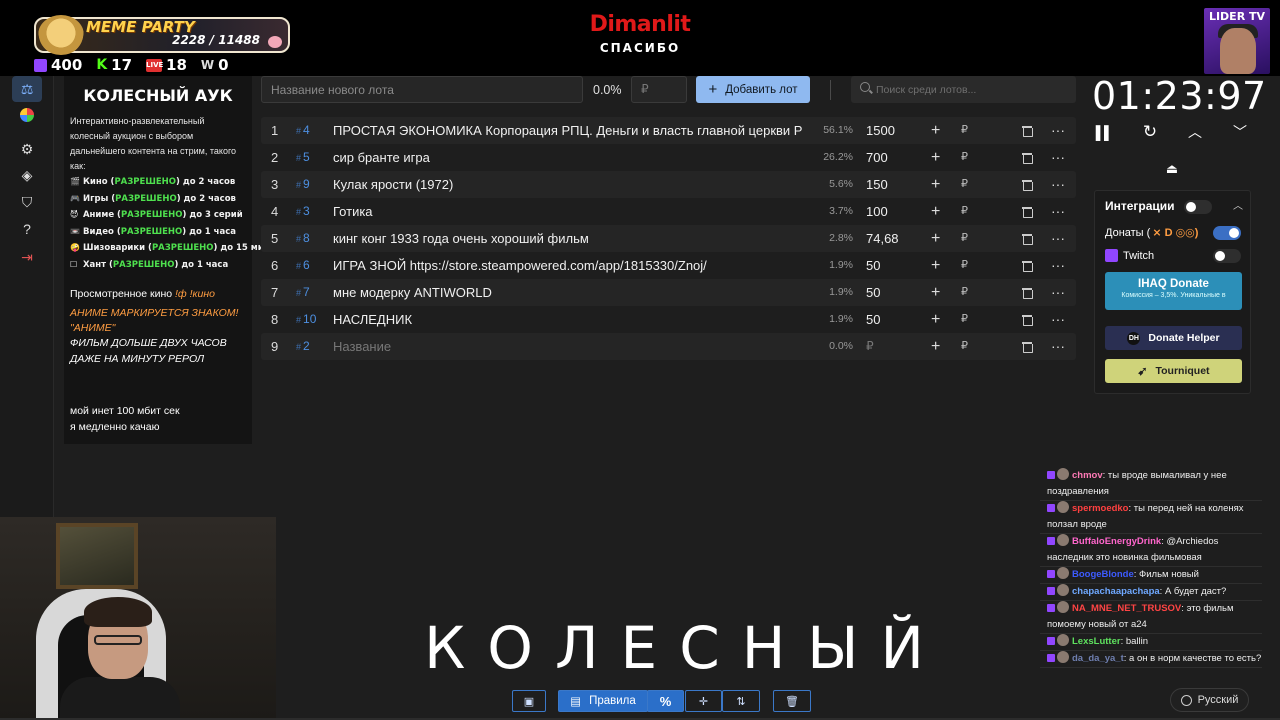  What do you see at coordinates (569, 157) in the screenshot?
I see `lot-name: сир бранте игра` at bounding box center [569, 157].